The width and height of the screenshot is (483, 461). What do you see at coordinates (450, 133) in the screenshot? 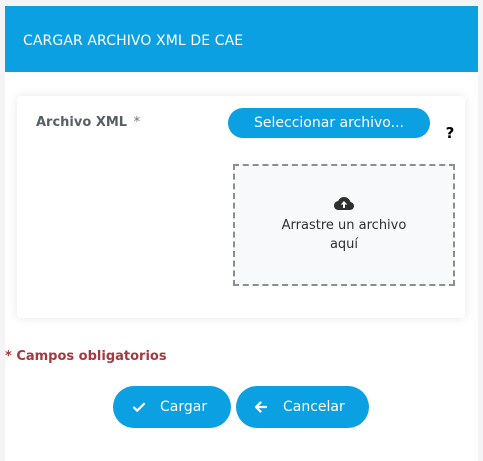
I see `question-mark-icon: ?` at bounding box center [450, 133].